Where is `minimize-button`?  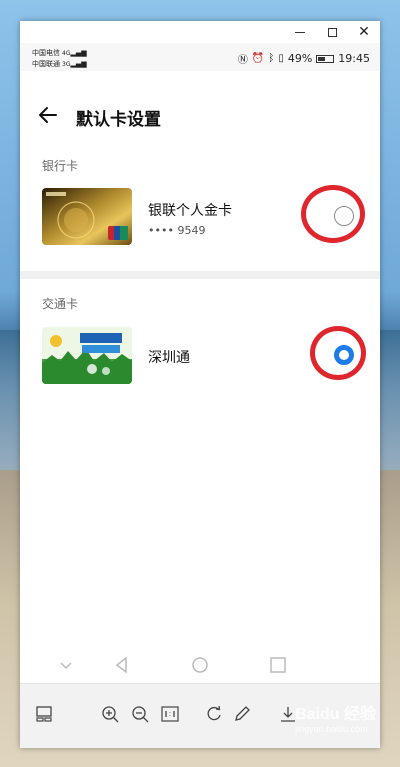 minimize-button is located at coordinates (300, 32).